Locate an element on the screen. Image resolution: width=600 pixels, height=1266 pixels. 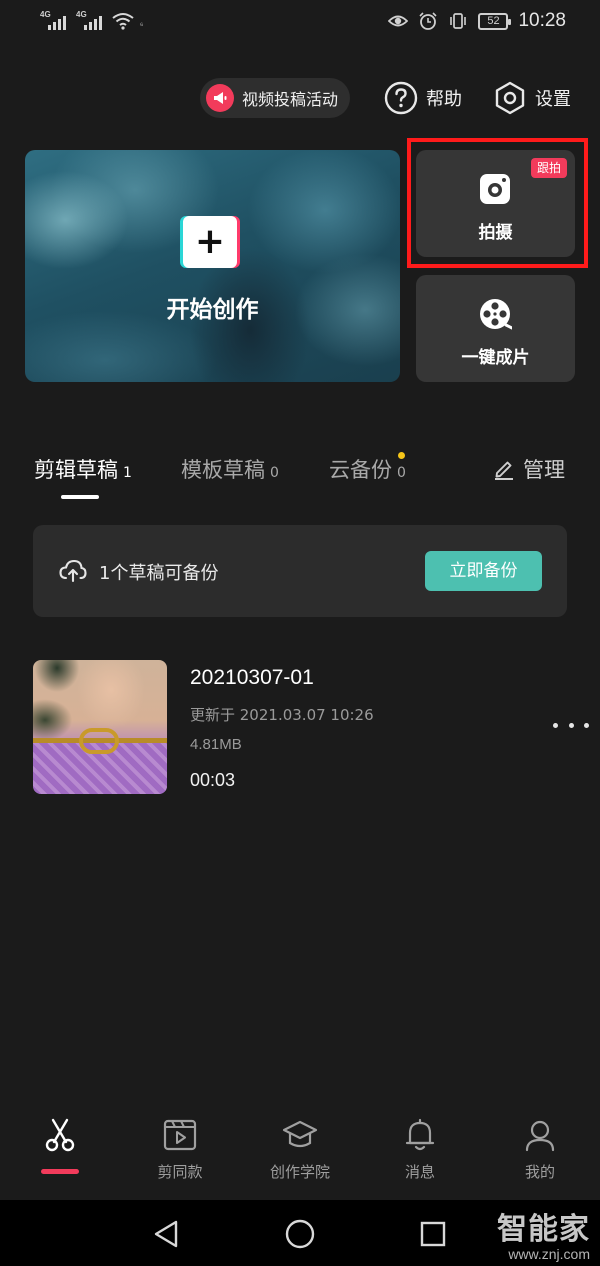
tab-label: 云备份 is located at coordinates (360, 470).